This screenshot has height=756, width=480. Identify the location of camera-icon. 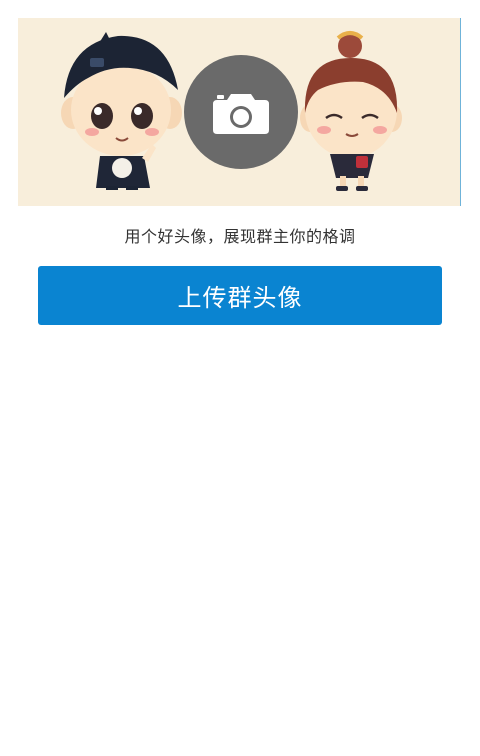
(241, 114).